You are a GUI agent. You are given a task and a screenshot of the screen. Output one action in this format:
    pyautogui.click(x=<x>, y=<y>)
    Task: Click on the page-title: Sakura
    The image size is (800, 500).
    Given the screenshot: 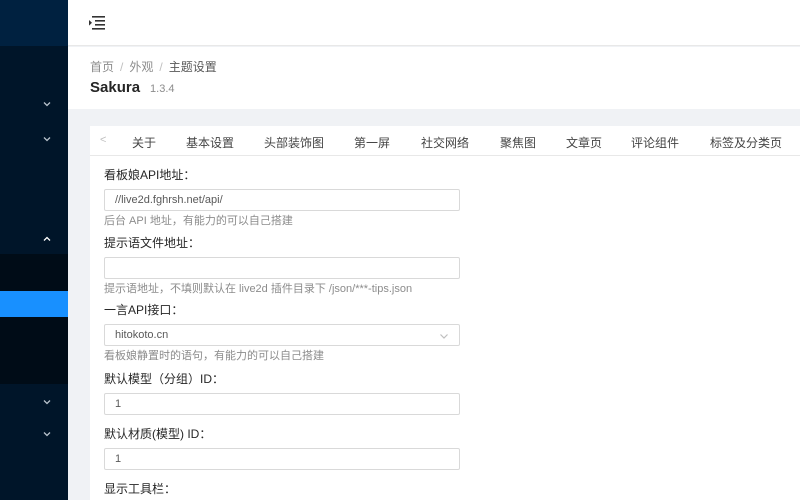 What is the action you would take?
    pyautogui.click(x=115, y=87)
    